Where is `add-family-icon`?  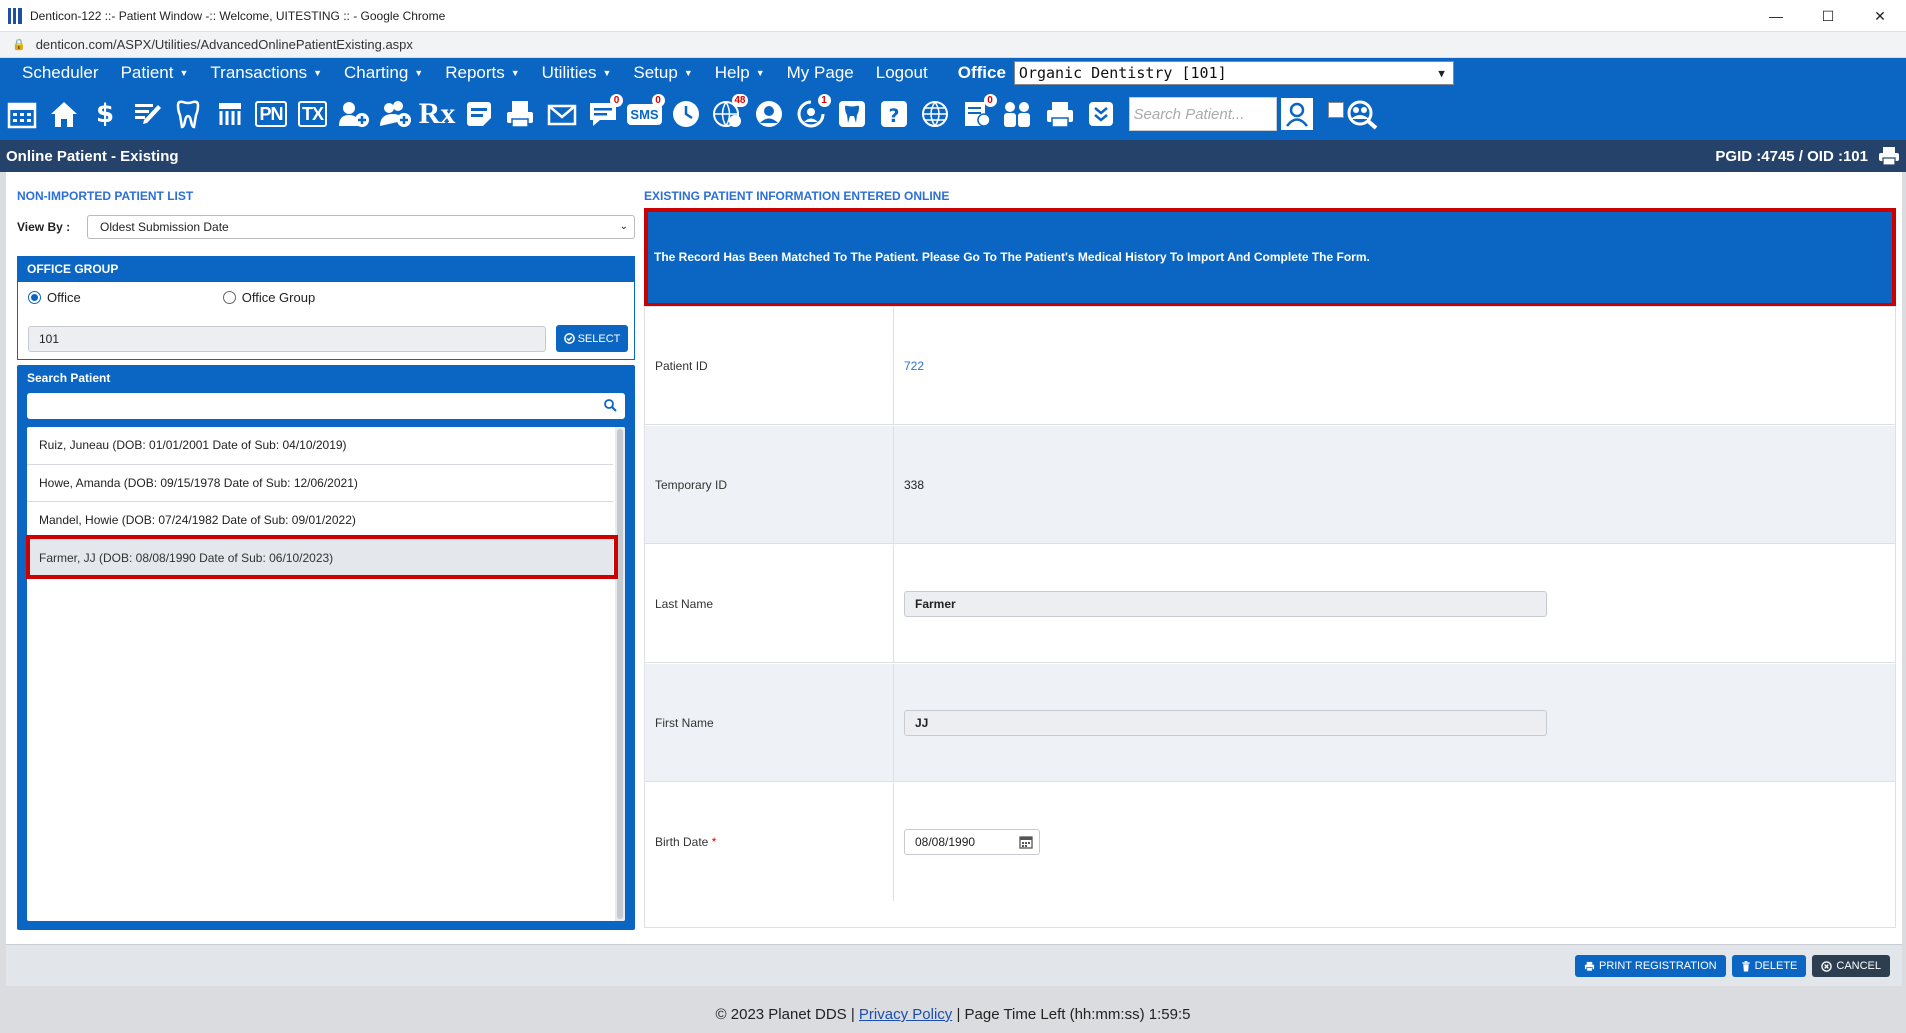 add-family-icon is located at coordinates (396, 114).